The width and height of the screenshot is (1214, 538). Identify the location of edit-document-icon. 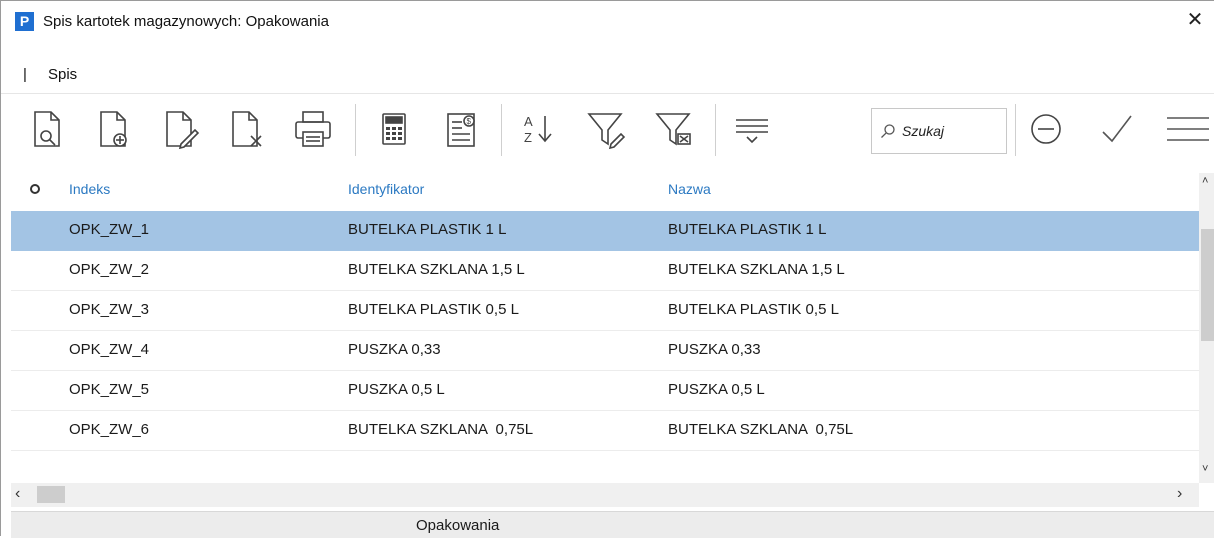
(183, 130).